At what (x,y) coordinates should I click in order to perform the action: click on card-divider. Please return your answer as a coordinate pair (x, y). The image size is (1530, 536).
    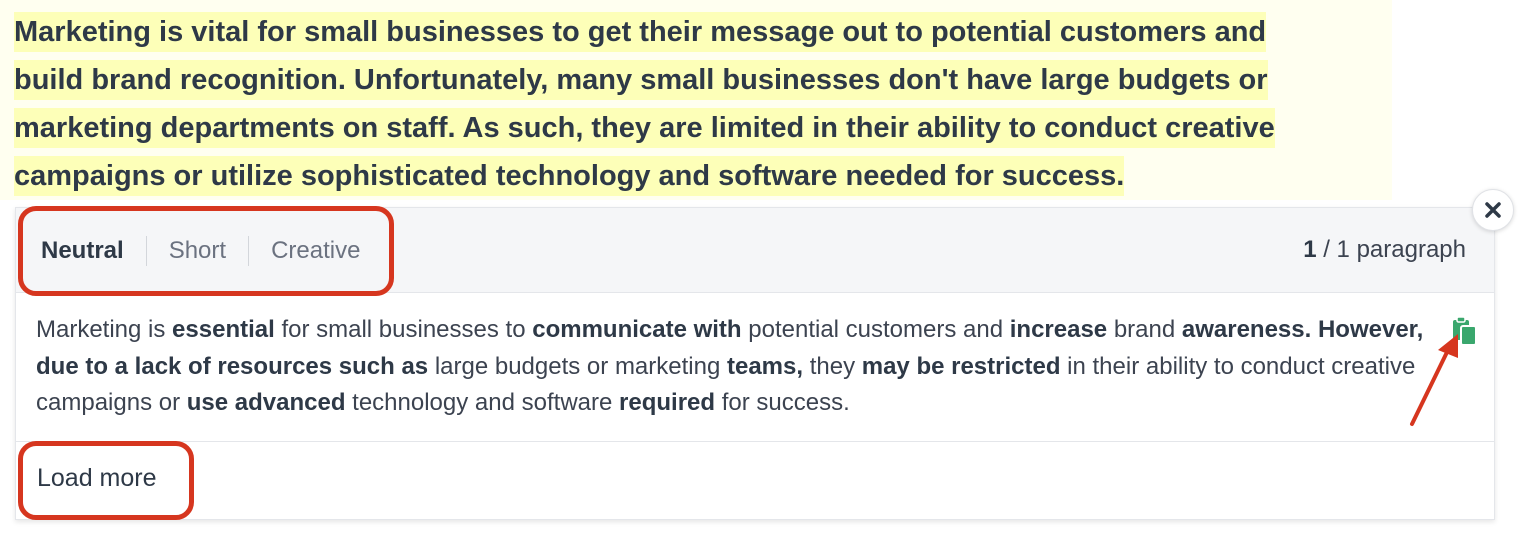
    Looking at the image, I should click on (755, 441).